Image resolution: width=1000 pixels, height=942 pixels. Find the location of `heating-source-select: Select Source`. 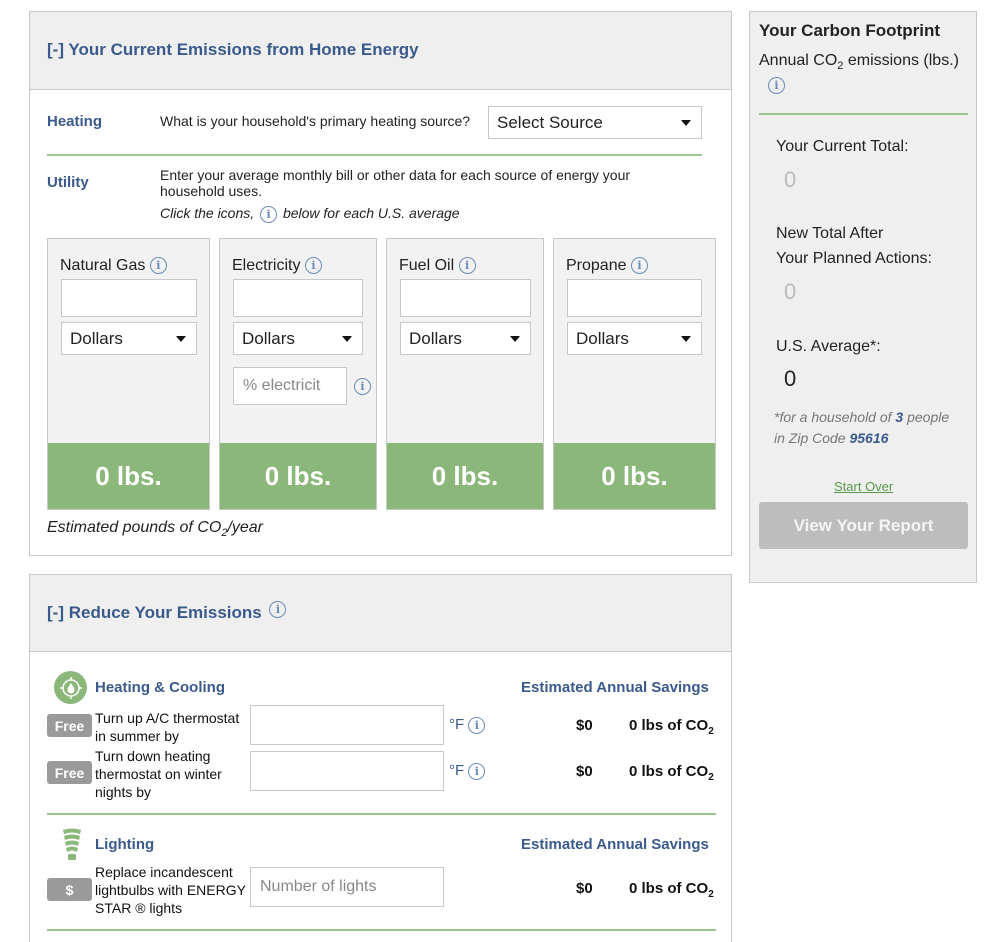

heating-source-select: Select Source is located at coordinates (595, 122).